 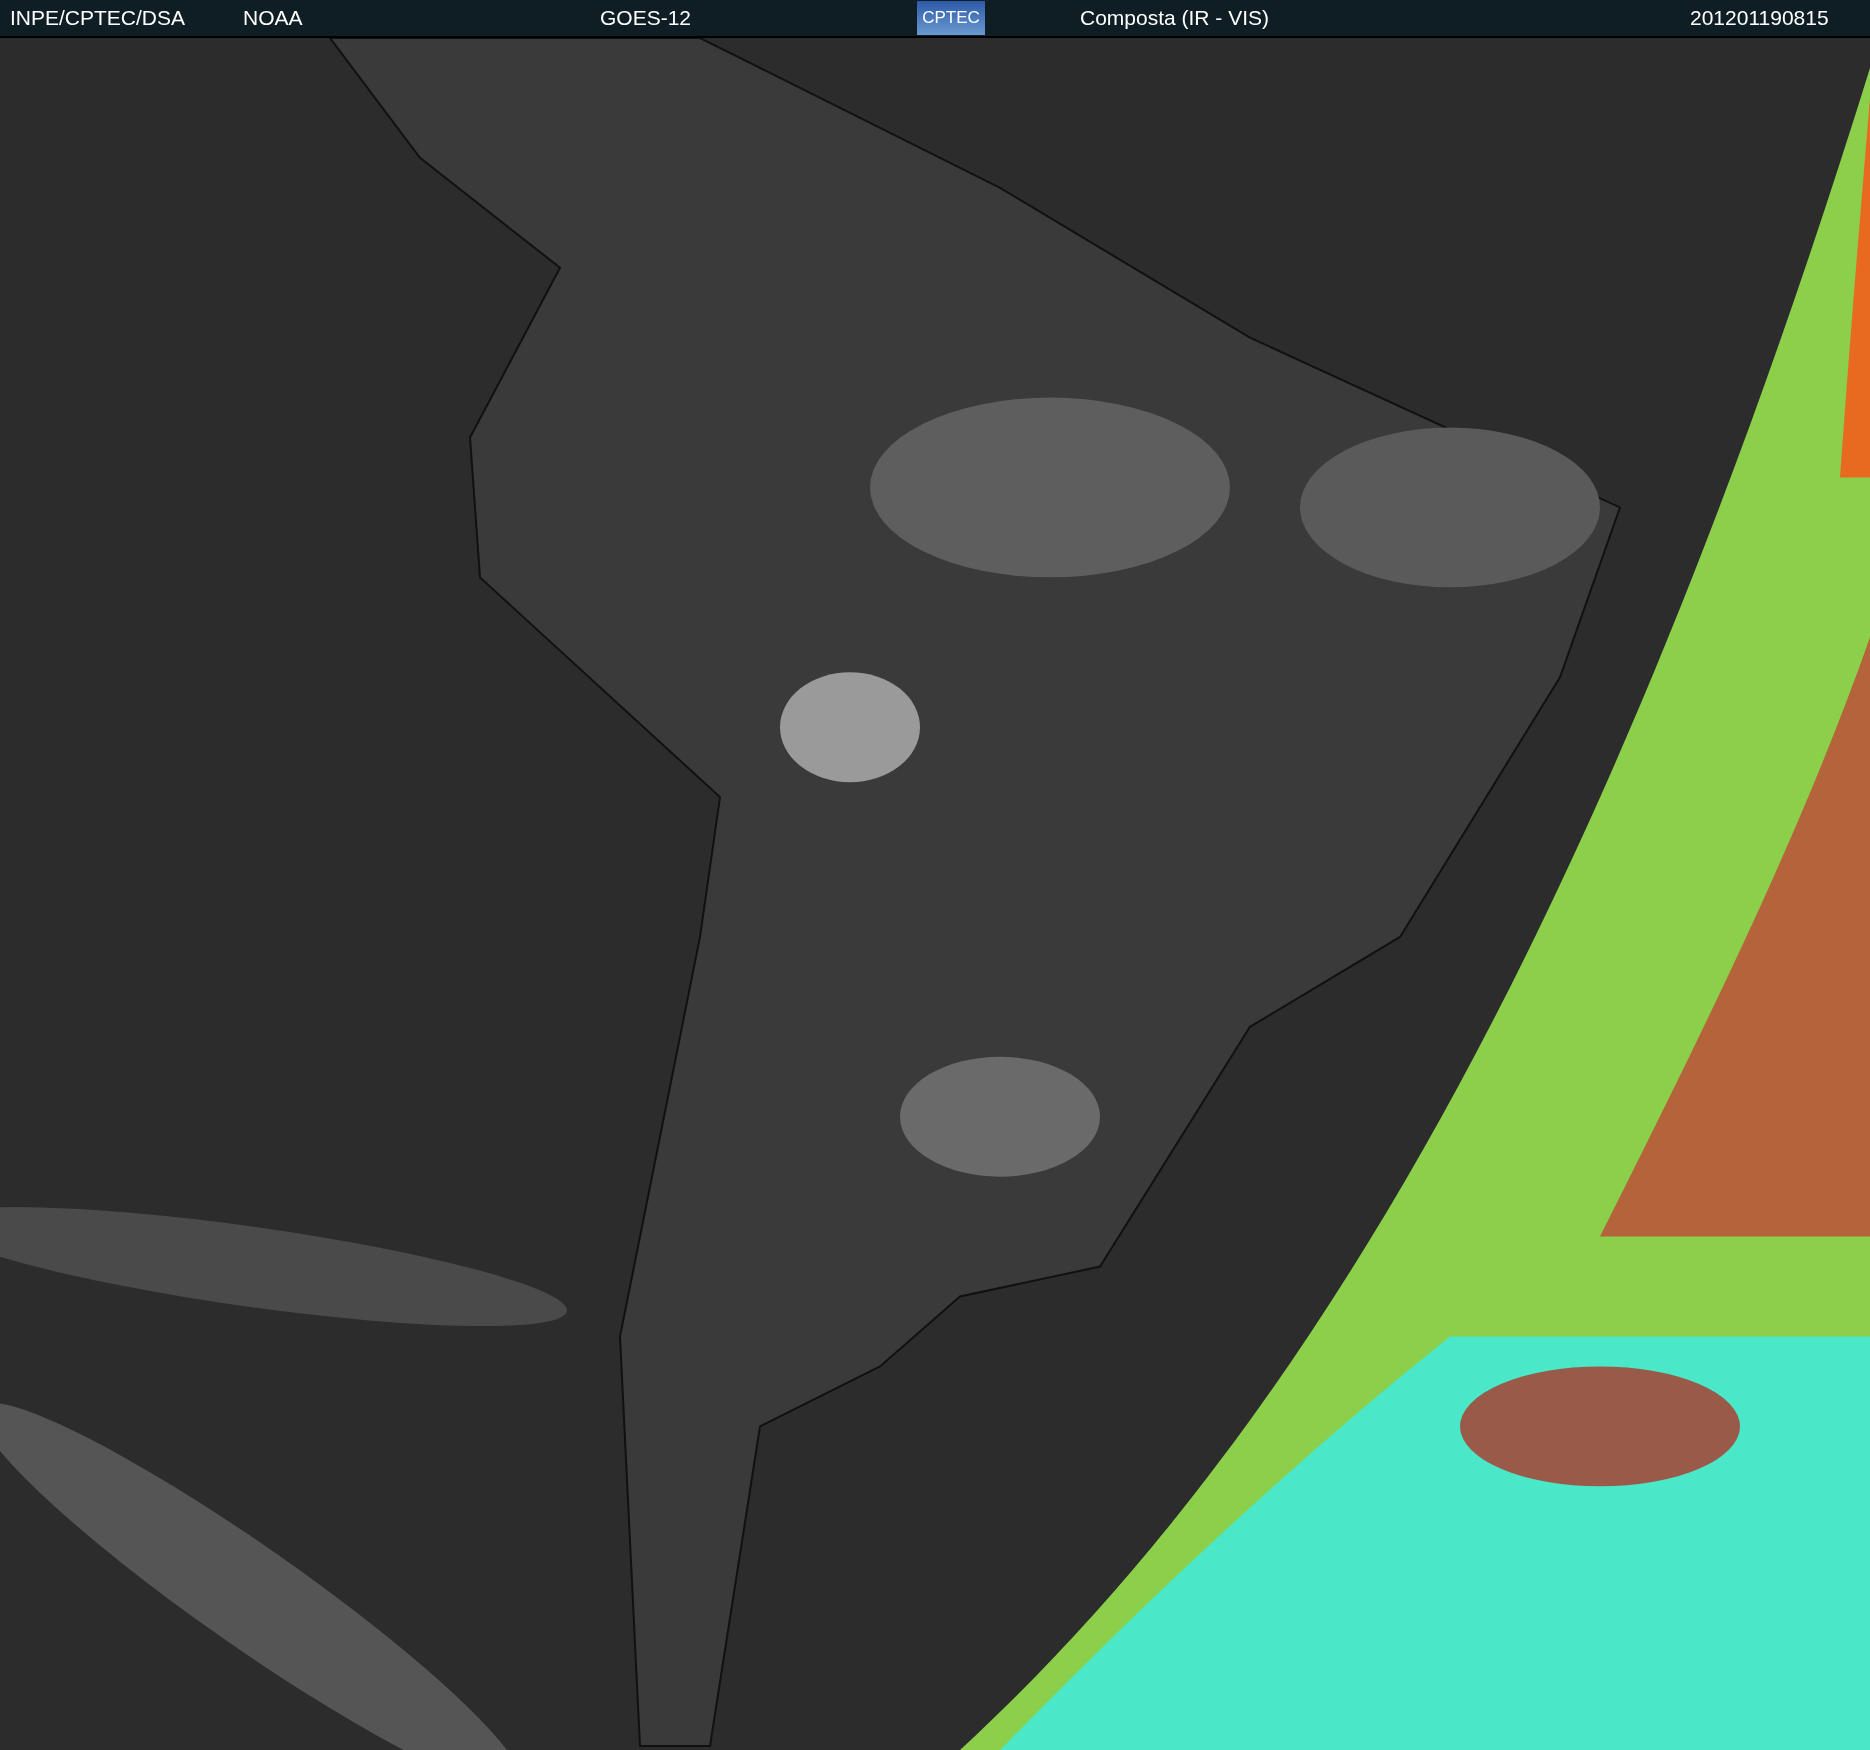 I want to click on satellite-label: GOES-12, so click(x=646, y=18).